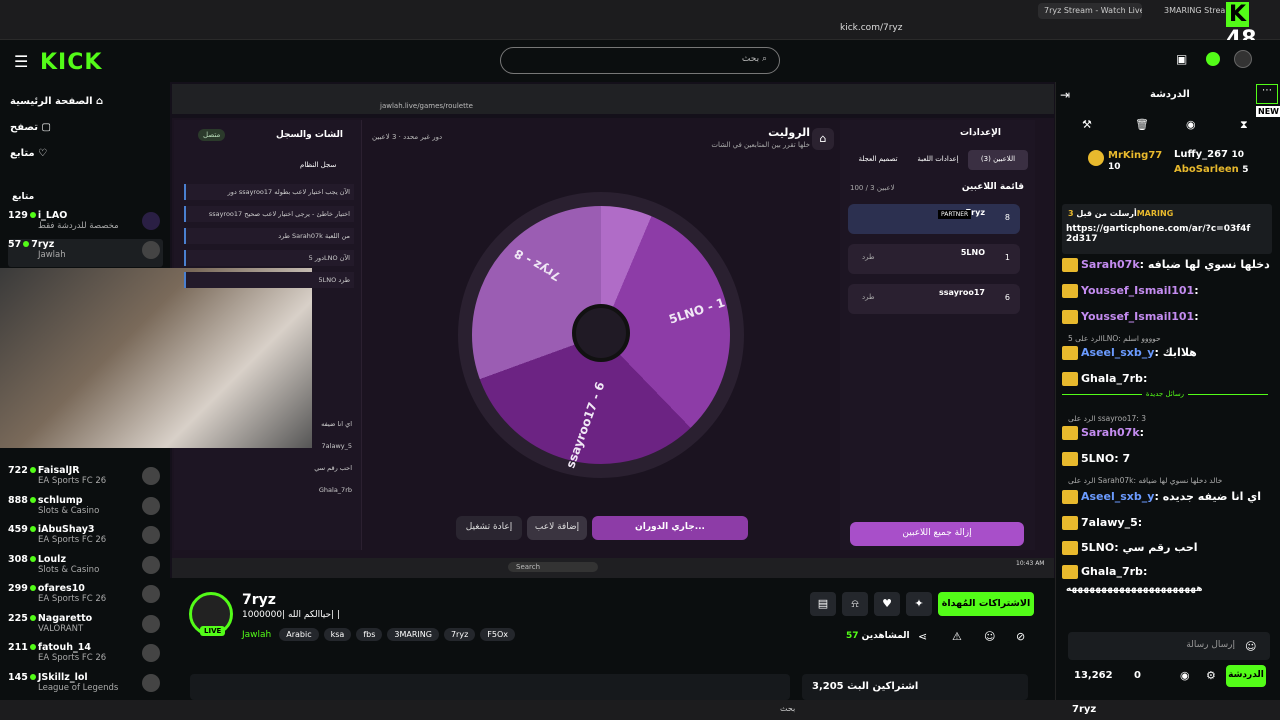 The image size is (1280, 720). I want to click on small-chat-line: اي انا ضيفه, so click(336, 424).